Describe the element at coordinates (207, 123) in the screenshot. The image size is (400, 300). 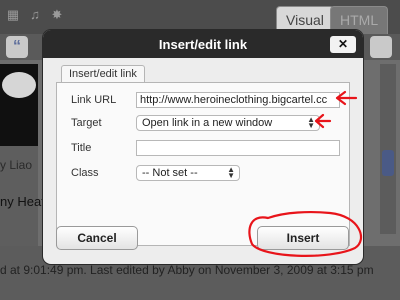
I see `target-select-value: Open link in a new window` at that location.